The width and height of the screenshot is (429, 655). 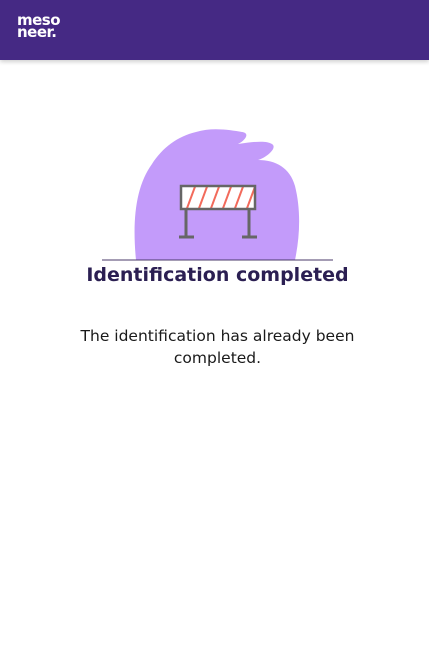 I want to click on logo-line-2: neer., so click(x=37, y=32).